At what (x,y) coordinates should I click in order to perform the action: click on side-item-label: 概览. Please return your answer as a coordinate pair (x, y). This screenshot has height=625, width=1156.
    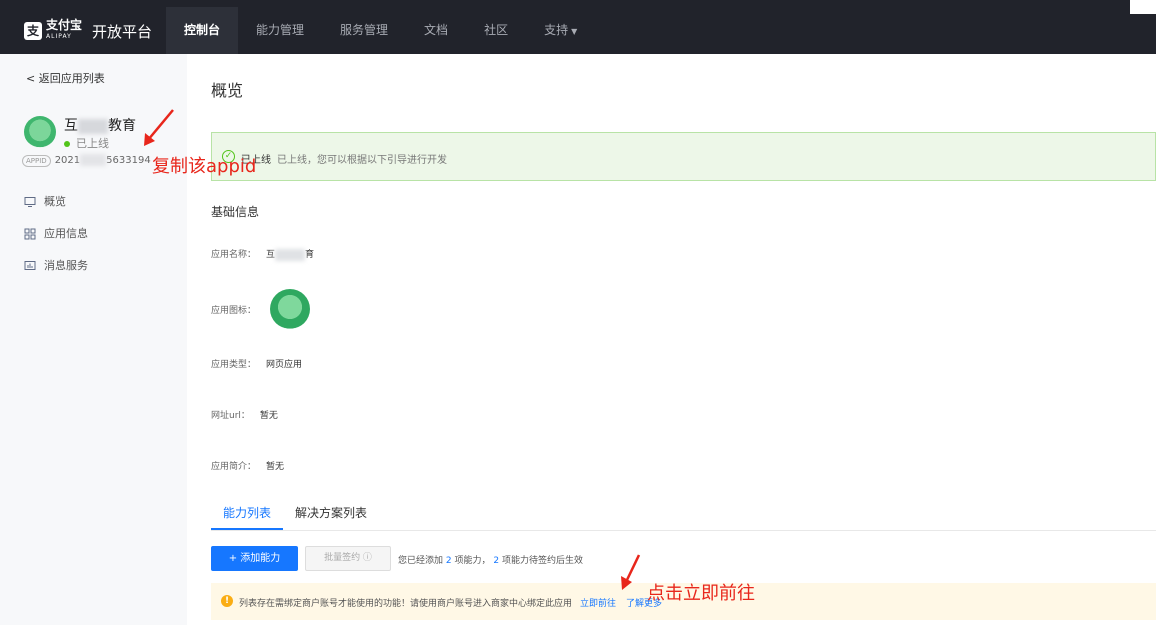
    Looking at the image, I should click on (55, 201).